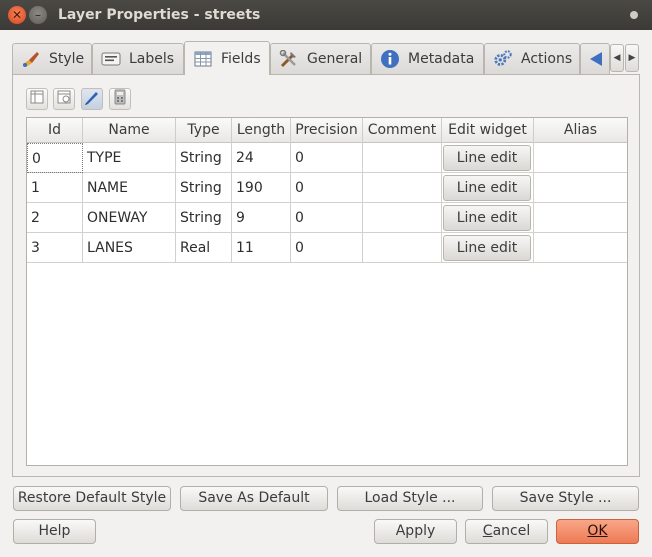 The image size is (652, 557). What do you see at coordinates (254, 498) in the screenshot?
I see `save-as-default-button: Save As Default` at bounding box center [254, 498].